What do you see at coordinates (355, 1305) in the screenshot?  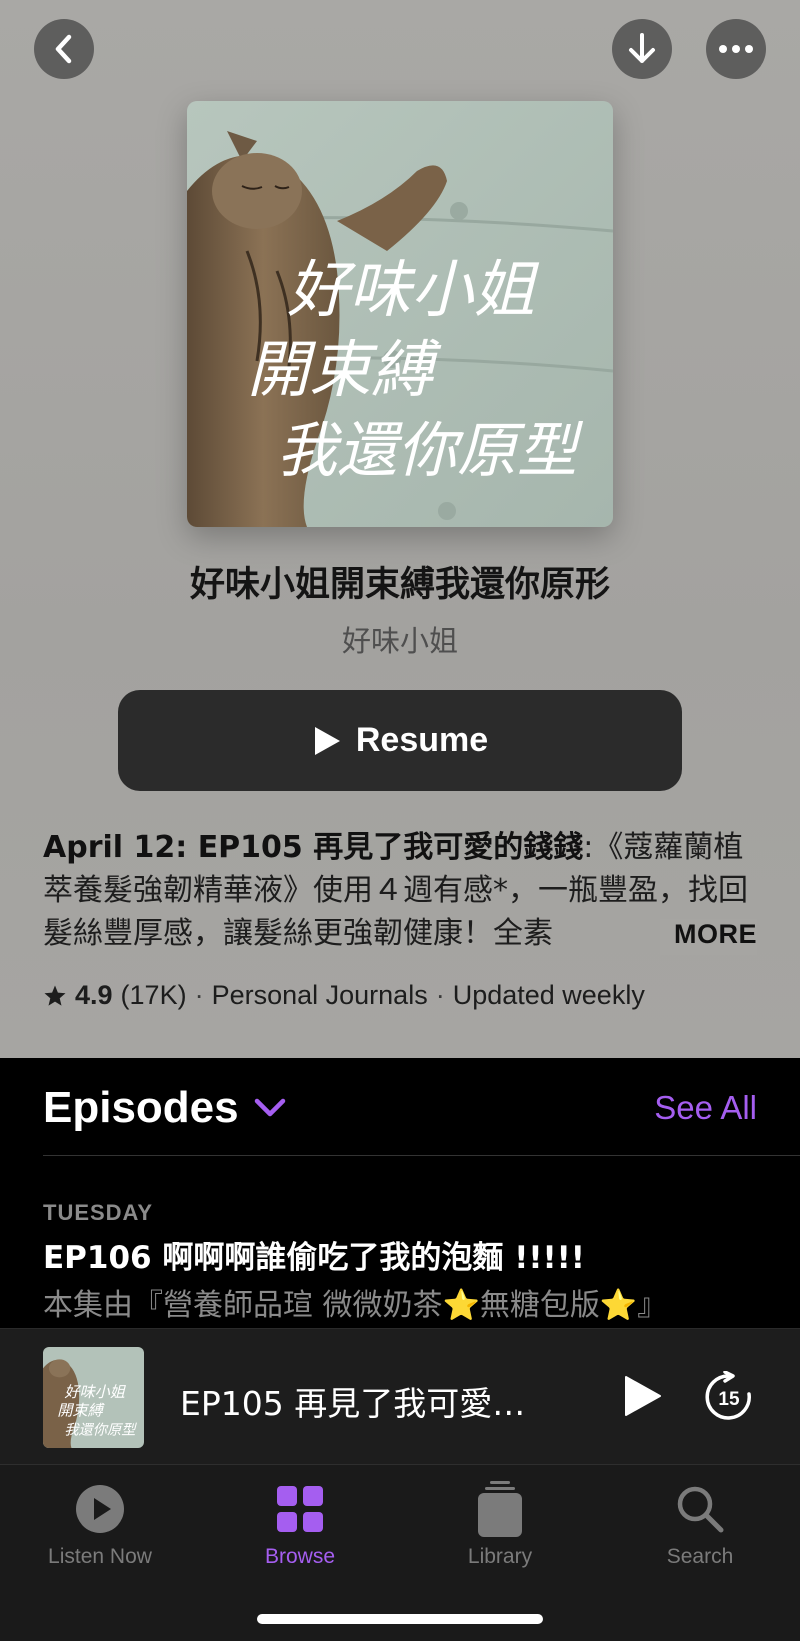 I see `episode-description: 本集由『營養師品瑄 微微奶茶⭐無糖包版⭐』` at bounding box center [355, 1305].